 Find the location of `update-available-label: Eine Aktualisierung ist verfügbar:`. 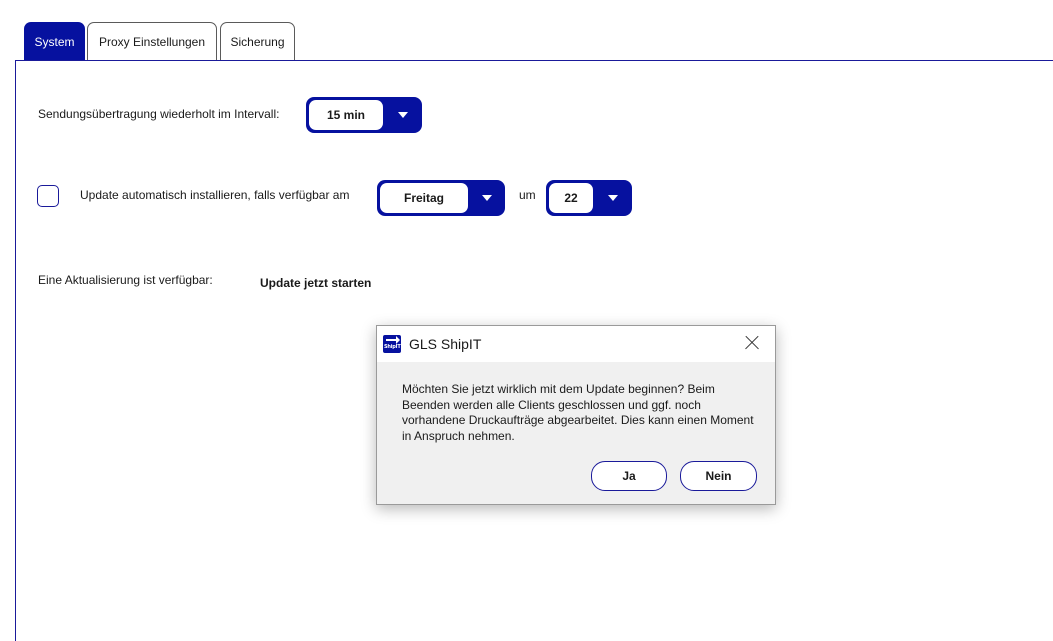

update-available-label: Eine Aktualisierung ist verfügbar: is located at coordinates (125, 280).